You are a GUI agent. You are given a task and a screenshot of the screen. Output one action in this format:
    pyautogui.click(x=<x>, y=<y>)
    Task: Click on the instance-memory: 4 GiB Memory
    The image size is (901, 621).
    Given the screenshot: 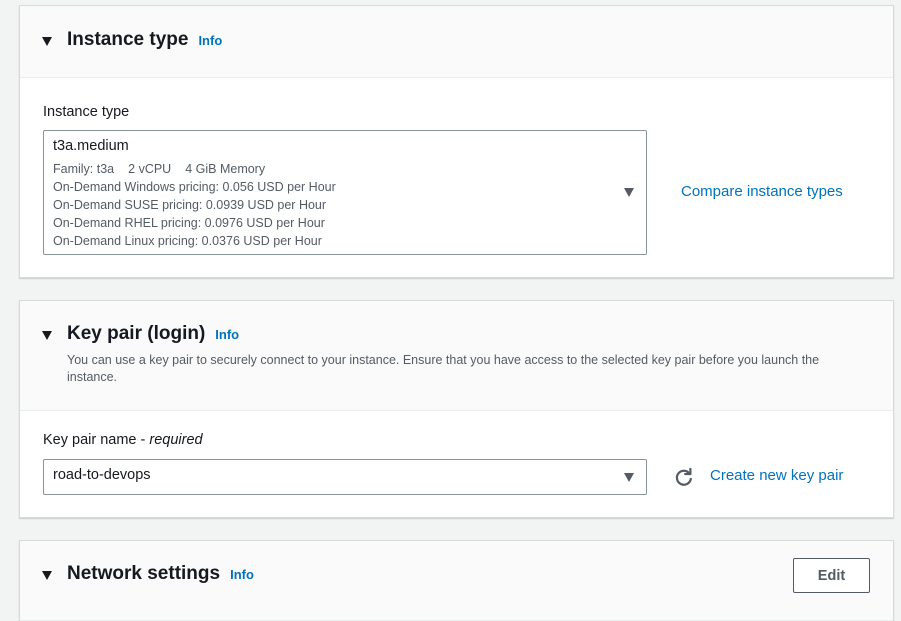 What is the action you would take?
    pyautogui.click(x=225, y=169)
    